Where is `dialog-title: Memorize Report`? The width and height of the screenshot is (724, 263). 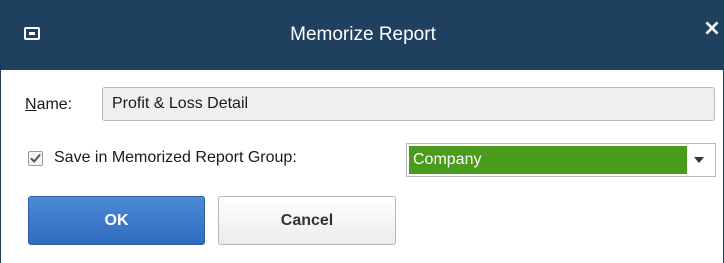
dialog-title: Memorize Report is located at coordinates (363, 34).